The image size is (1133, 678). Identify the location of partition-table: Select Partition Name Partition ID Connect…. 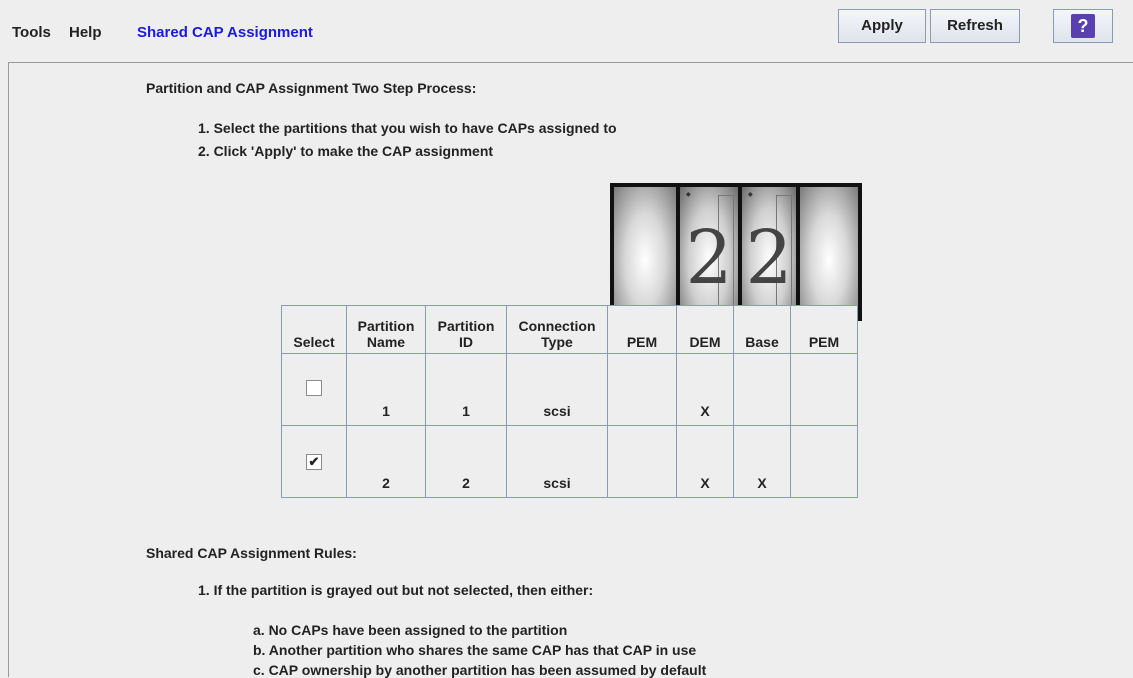
(569, 401).